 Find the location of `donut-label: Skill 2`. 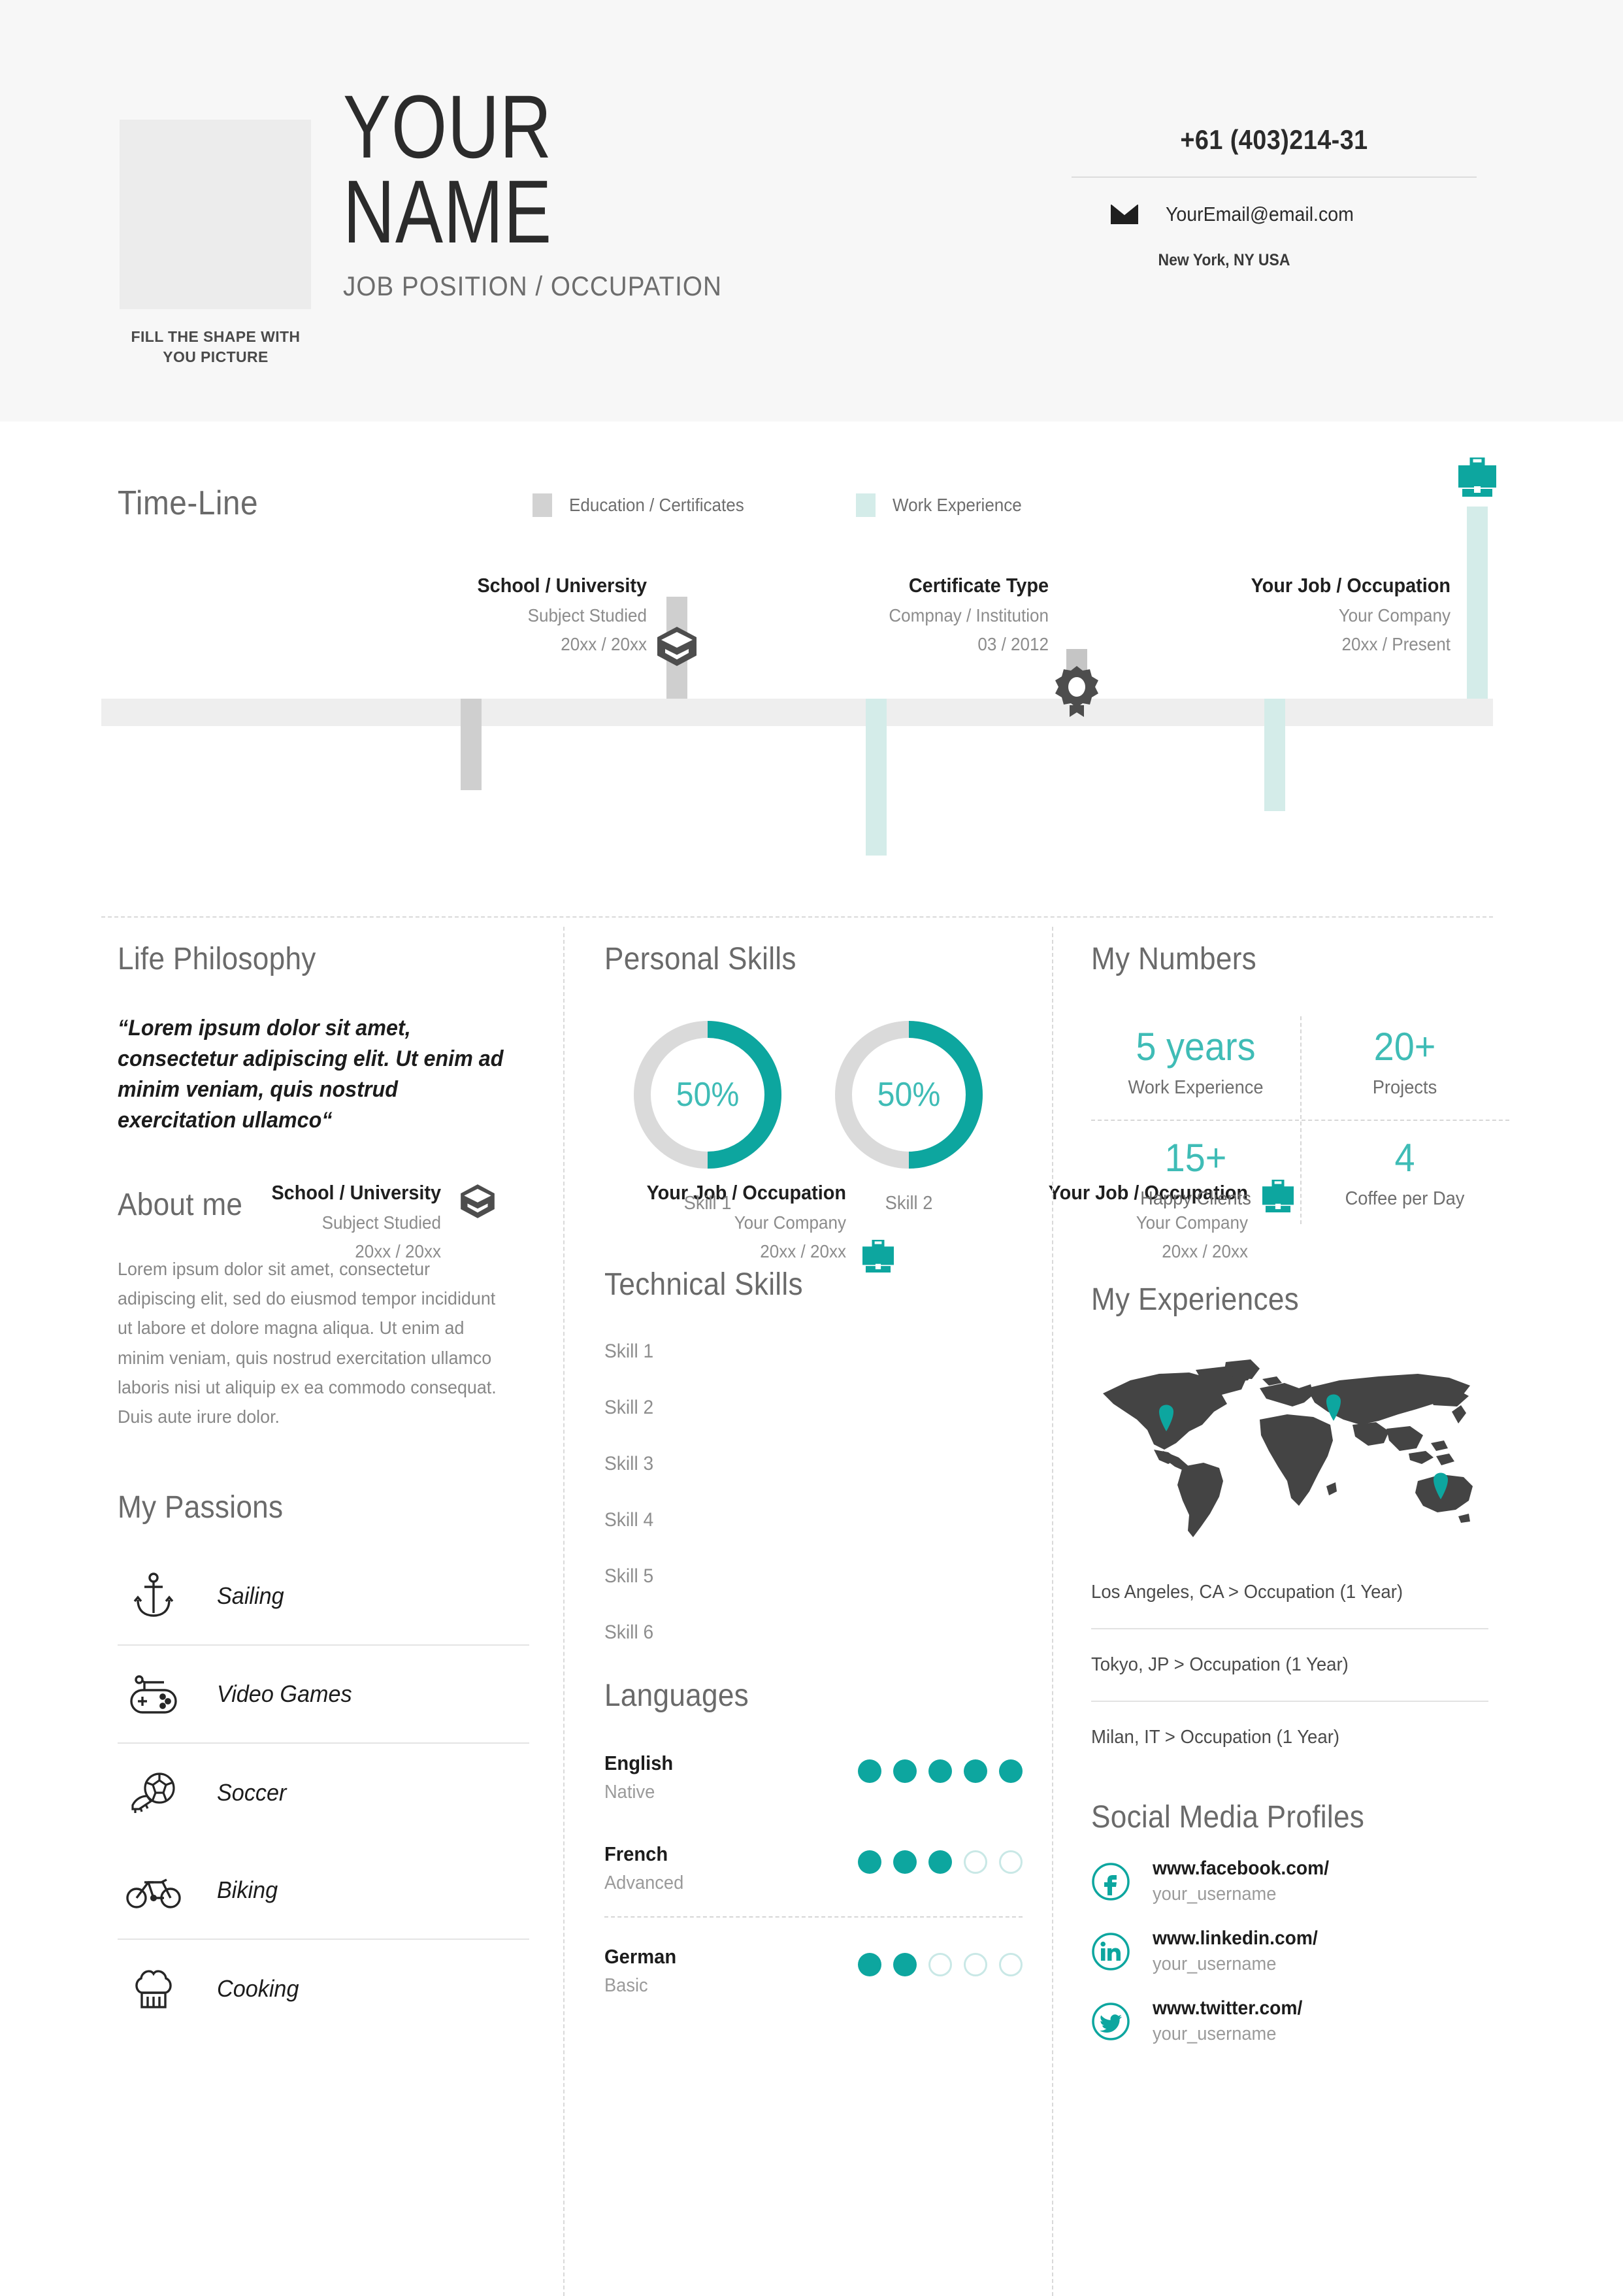

donut-label: Skill 2 is located at coordinates (909, 1203).